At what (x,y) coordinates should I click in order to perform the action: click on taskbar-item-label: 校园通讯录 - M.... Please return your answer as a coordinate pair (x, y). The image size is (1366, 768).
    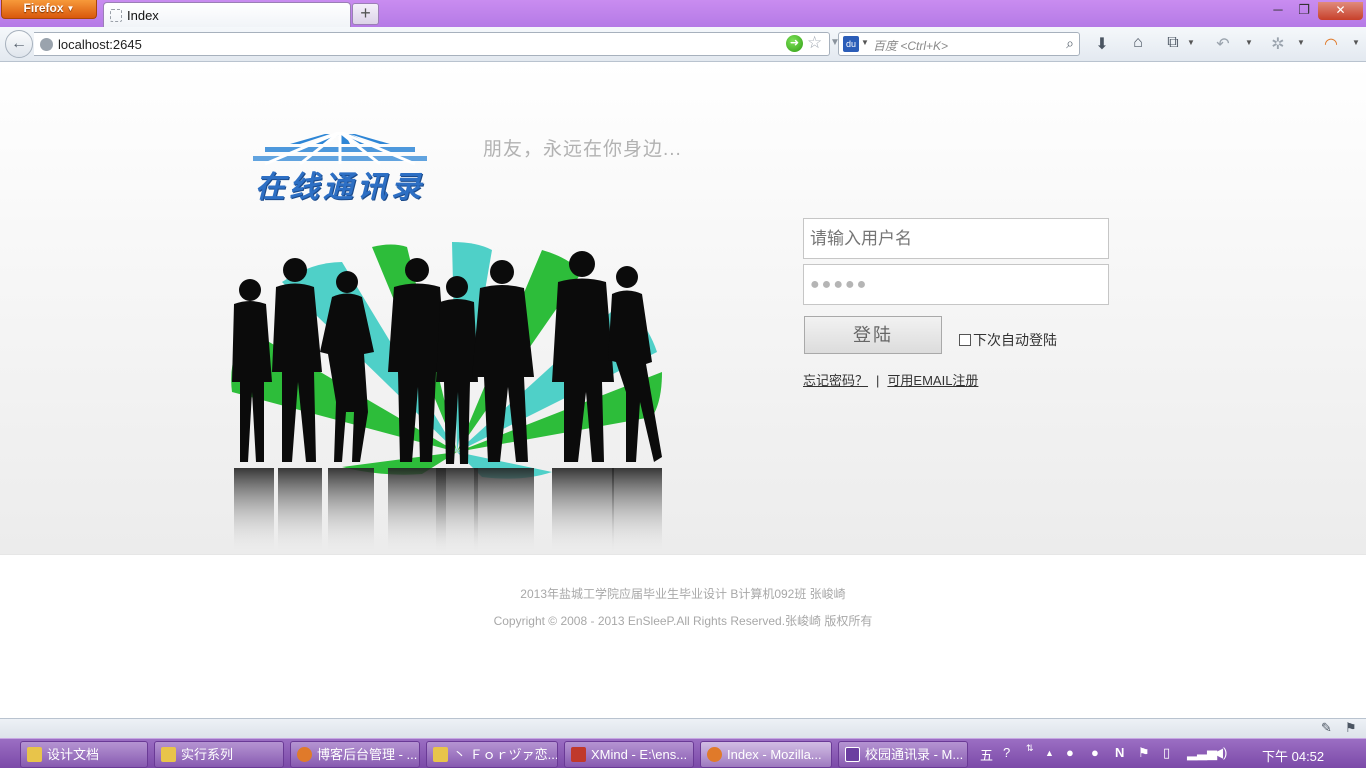
    Looking at the image, I should click on (914, 754).